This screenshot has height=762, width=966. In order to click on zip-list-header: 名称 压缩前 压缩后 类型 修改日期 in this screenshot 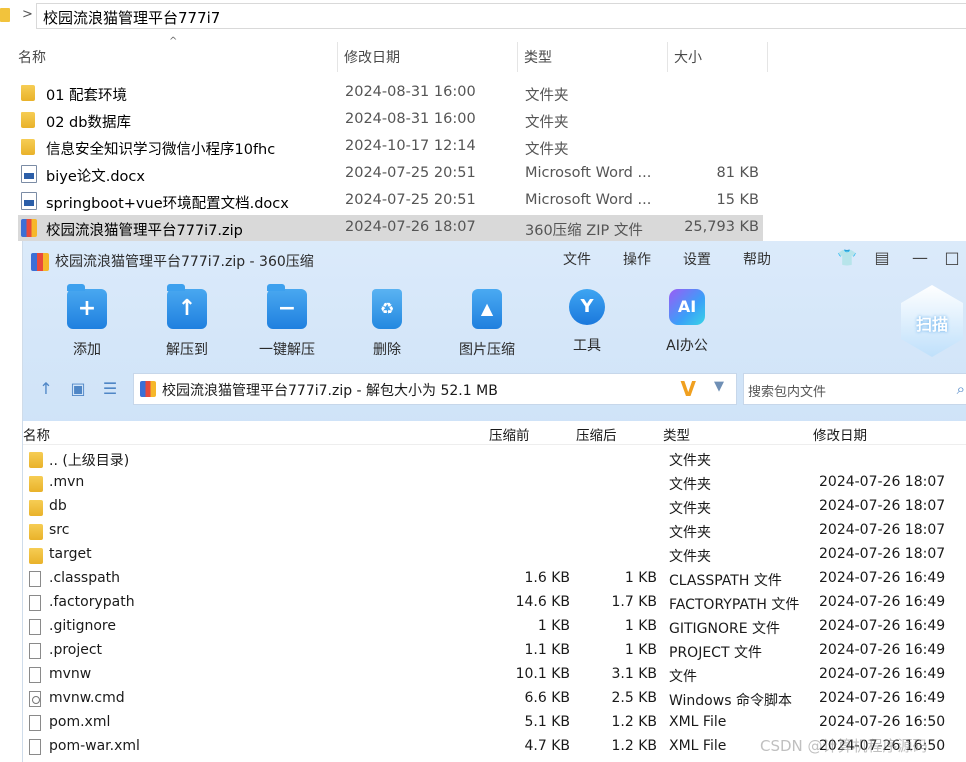, I will do `click(494, 433)`.